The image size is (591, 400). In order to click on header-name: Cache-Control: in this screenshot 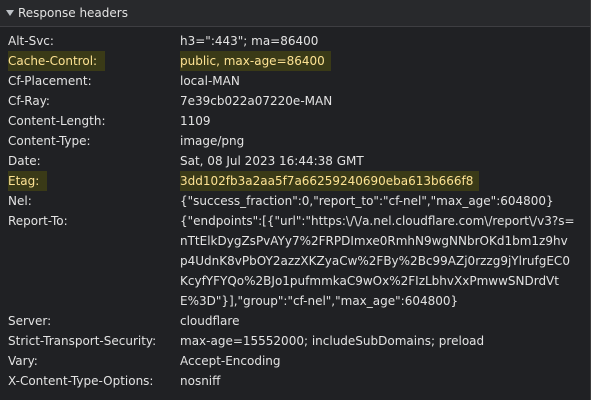, I will do `click(57, 61)`.